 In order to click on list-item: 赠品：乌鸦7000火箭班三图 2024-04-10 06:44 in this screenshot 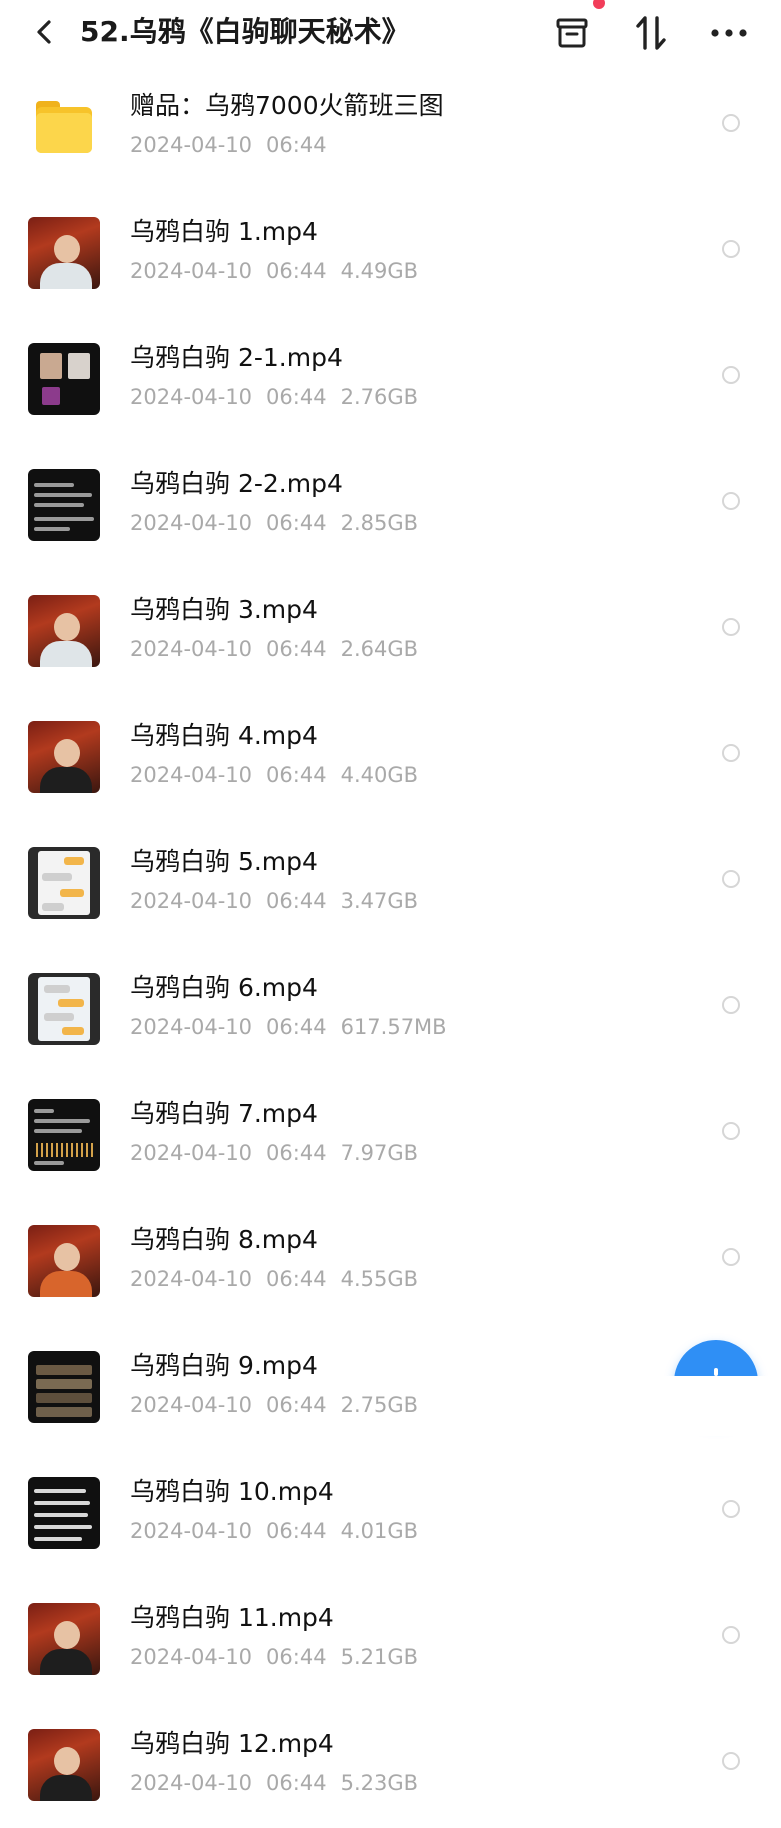, I will do `click(390, 127)`.